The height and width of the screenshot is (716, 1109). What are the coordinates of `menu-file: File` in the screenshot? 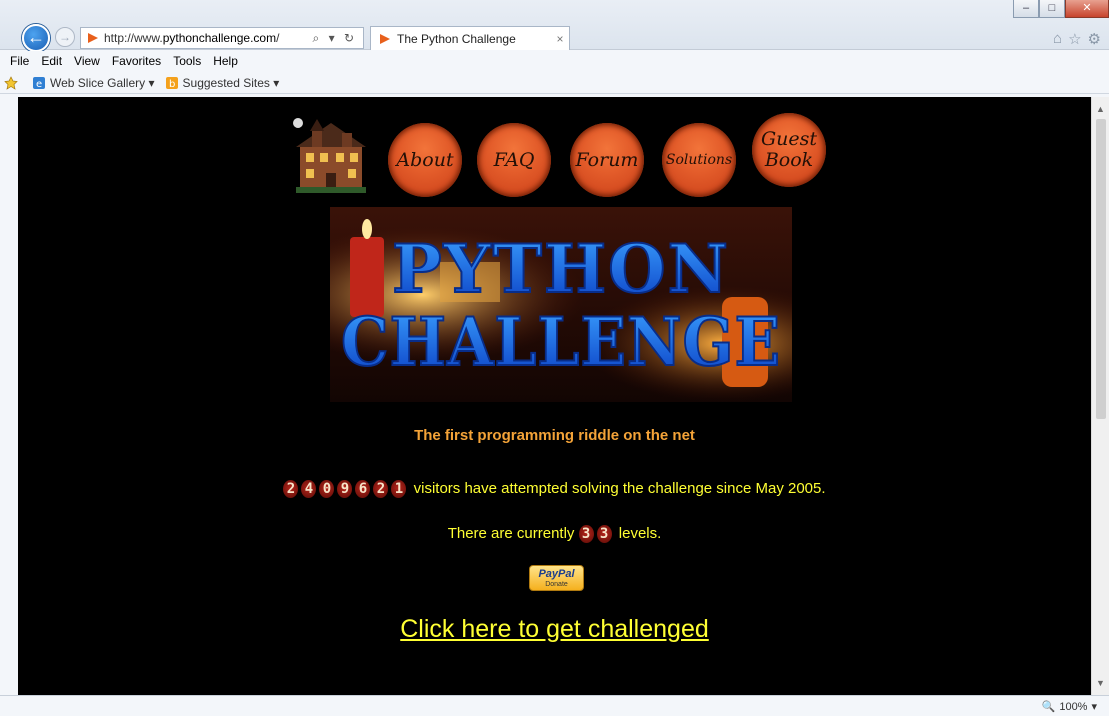 It's located at (19, 61).